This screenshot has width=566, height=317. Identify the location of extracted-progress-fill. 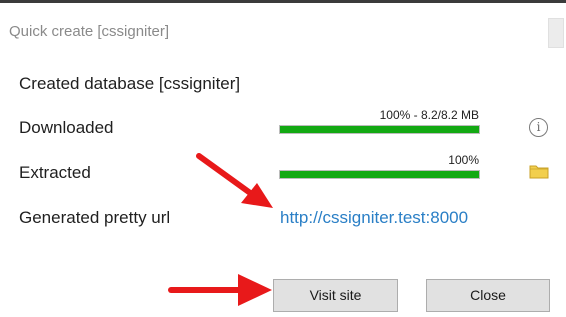
(379, 174).